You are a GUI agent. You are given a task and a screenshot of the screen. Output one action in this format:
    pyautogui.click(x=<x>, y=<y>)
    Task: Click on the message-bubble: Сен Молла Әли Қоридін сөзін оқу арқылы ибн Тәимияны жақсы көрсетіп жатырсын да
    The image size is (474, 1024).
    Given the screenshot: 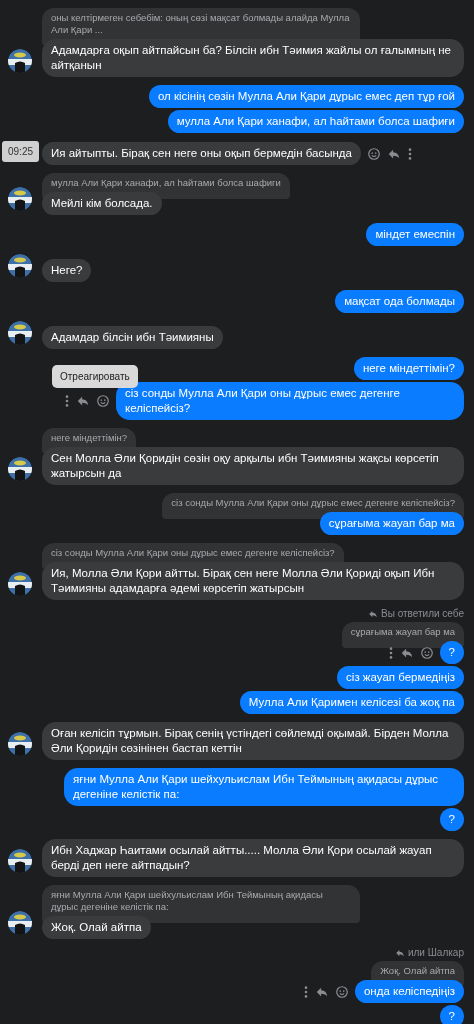 What is the action you would take?
    pyautogui.click(x=253, y=466)
    